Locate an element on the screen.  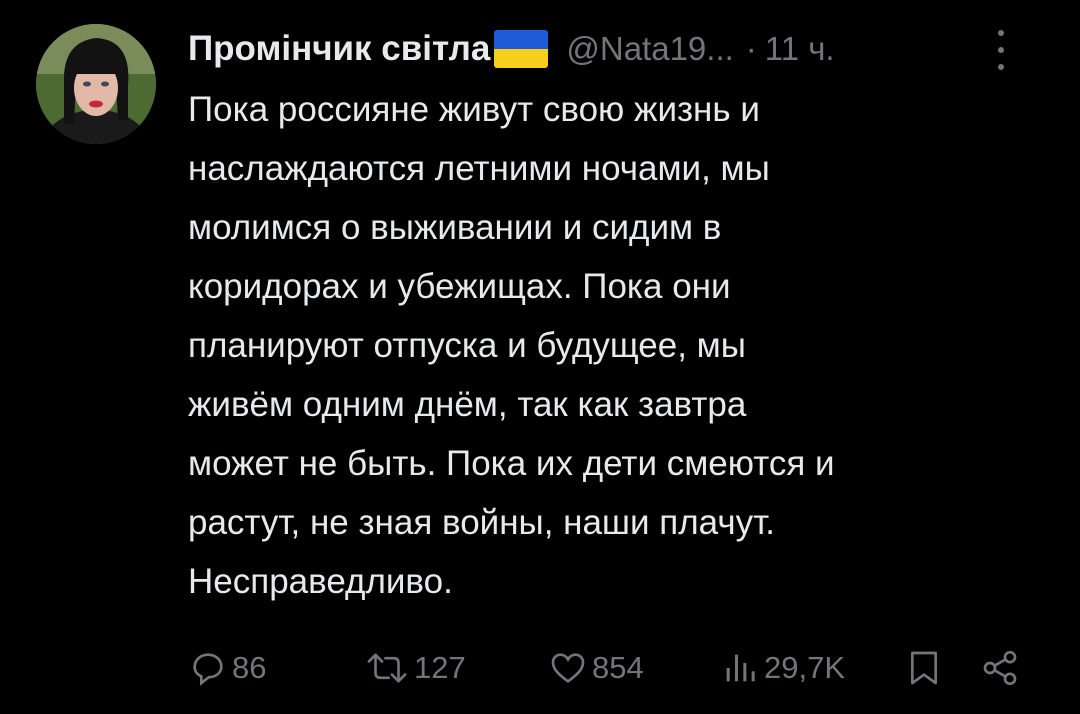
tweet-text-line: наслаждаются летними ночами, мы is located at coordinates (479, 168).